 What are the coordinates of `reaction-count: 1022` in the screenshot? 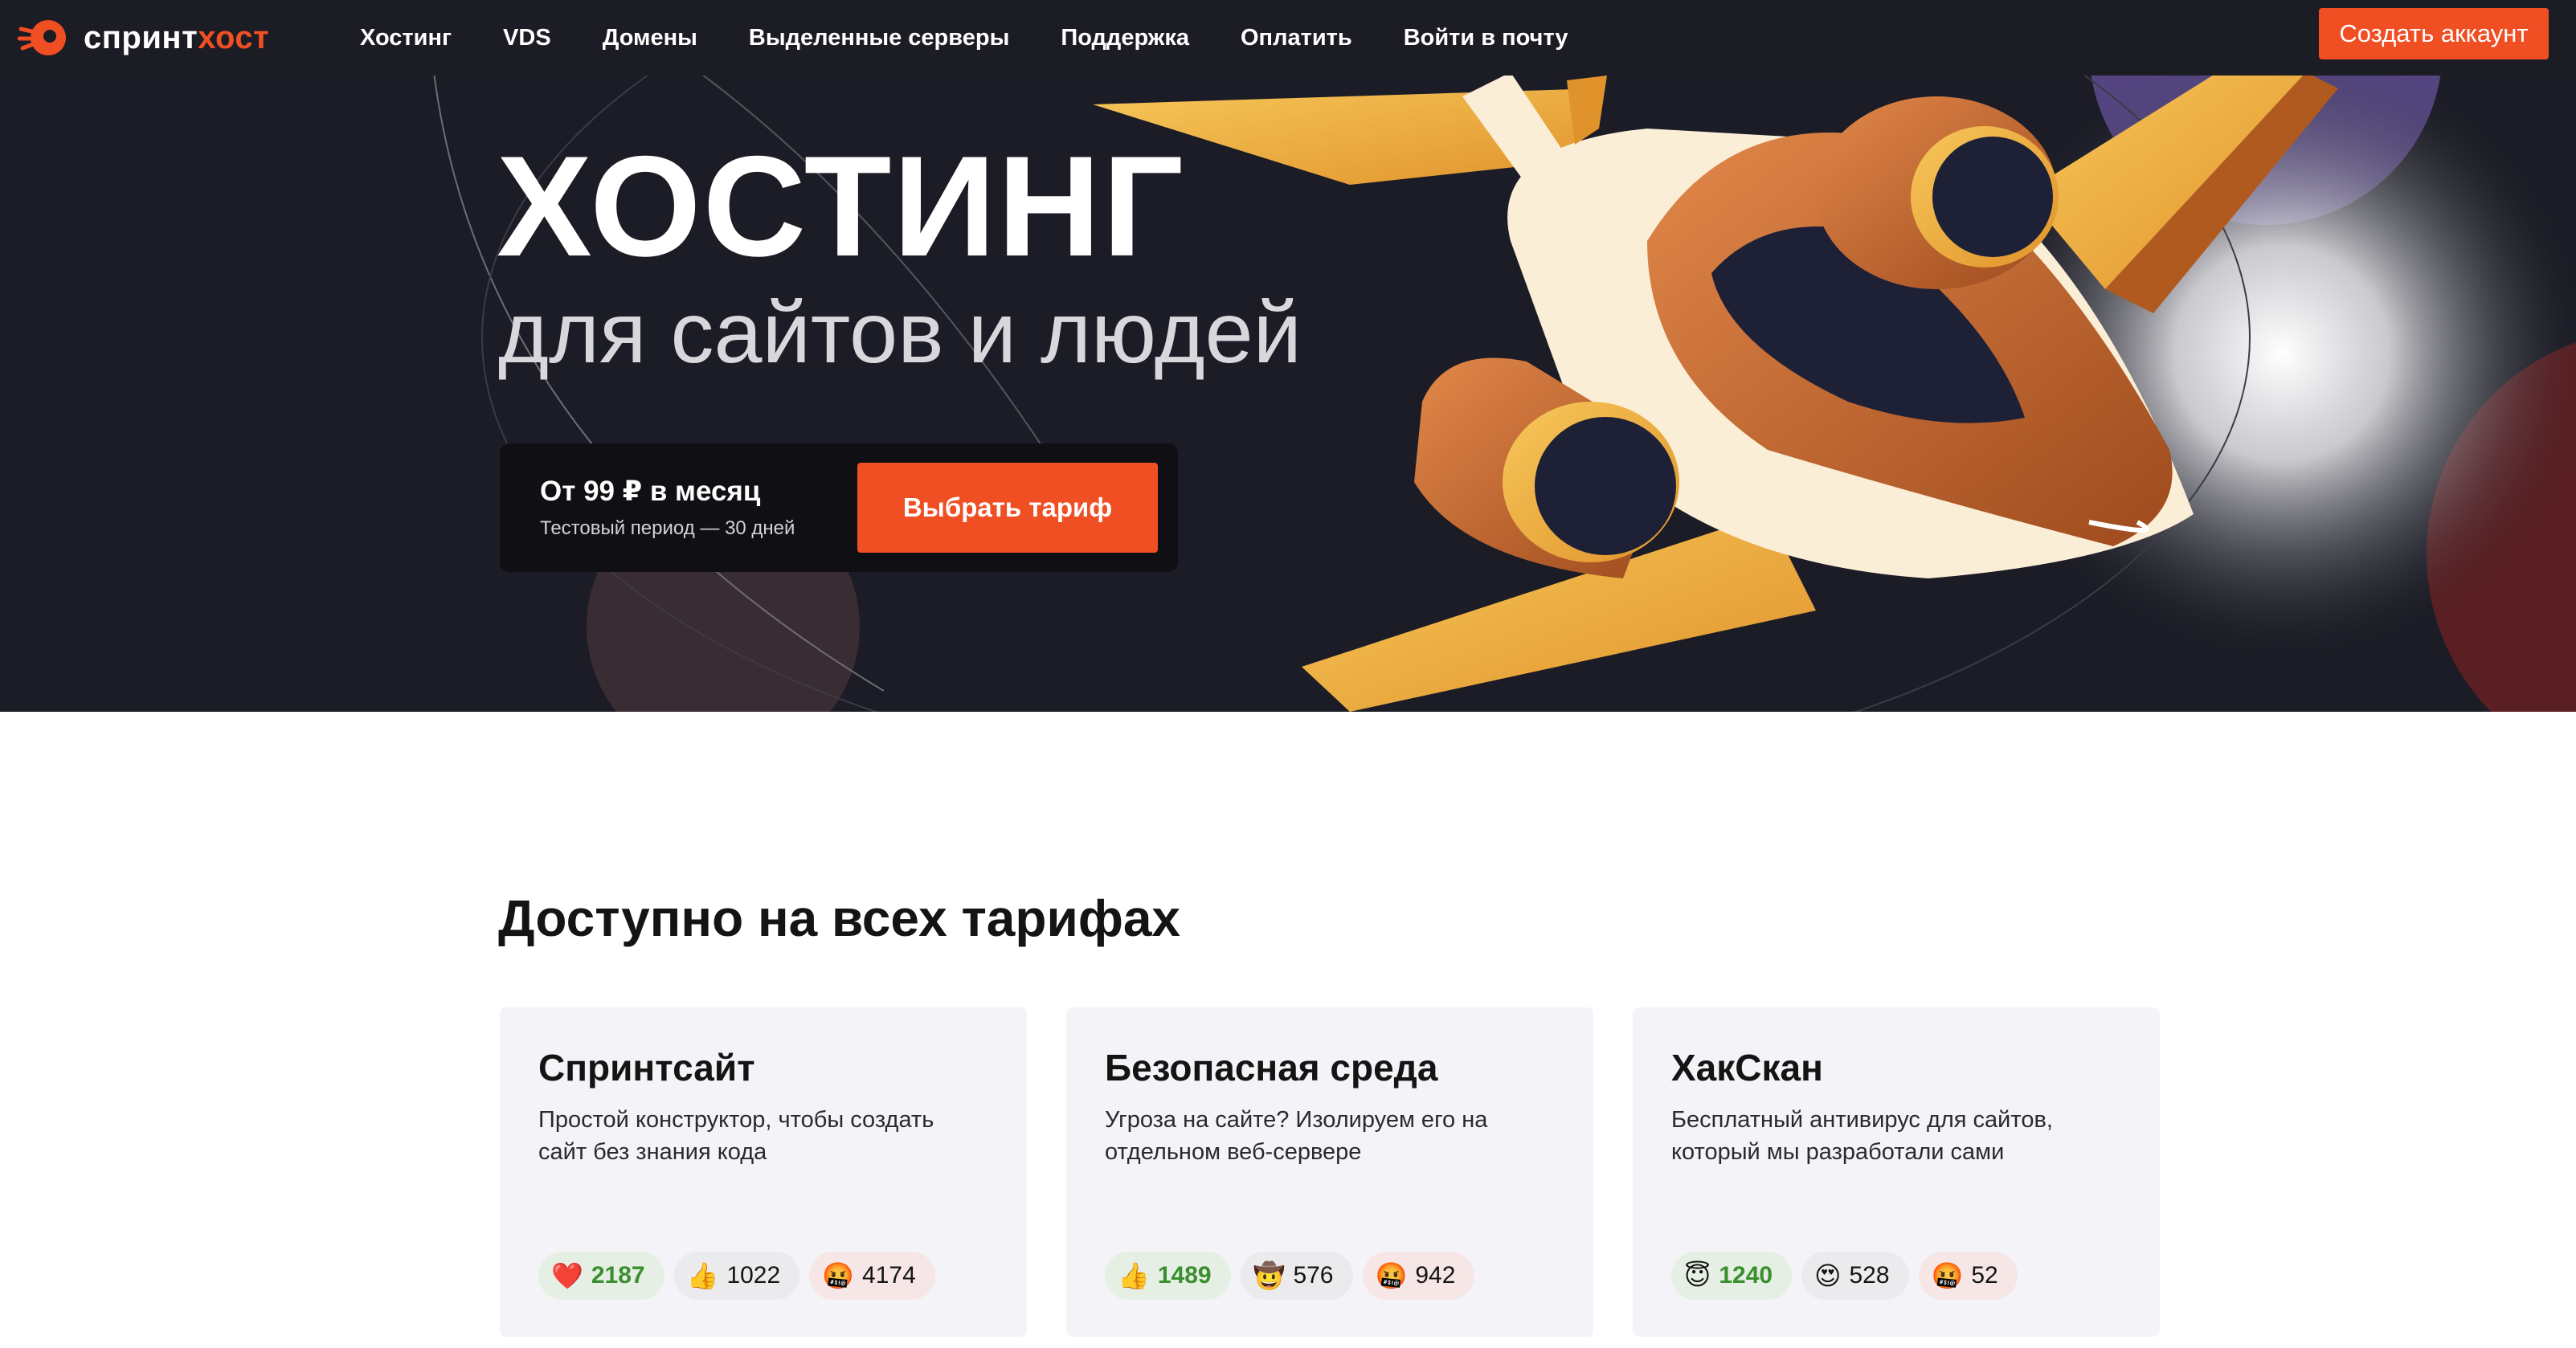 It's located at (753, 1276).